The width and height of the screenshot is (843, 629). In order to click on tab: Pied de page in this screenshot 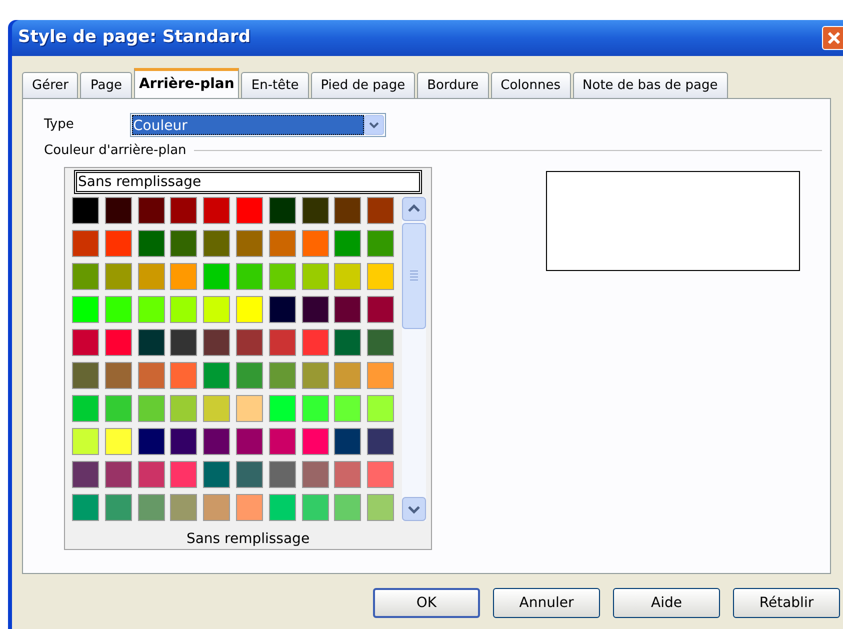, I will do `click(363, 85)`.